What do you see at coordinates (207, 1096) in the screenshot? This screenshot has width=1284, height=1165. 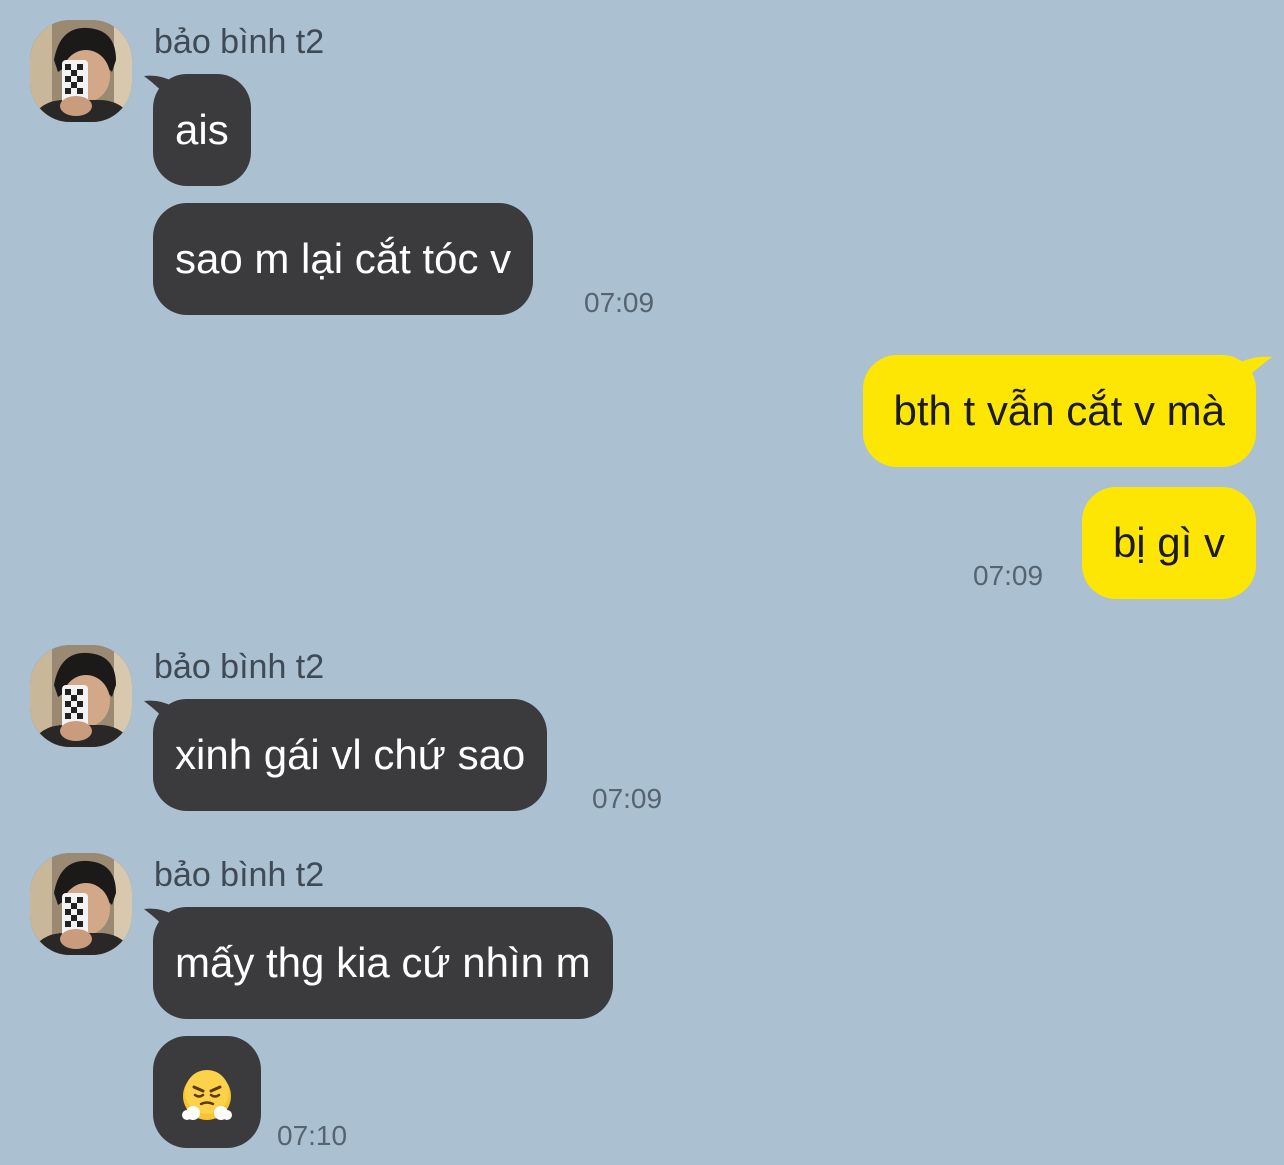 I see `face-with-steam-from-nose-icon` at bounding box center [207, 1096].